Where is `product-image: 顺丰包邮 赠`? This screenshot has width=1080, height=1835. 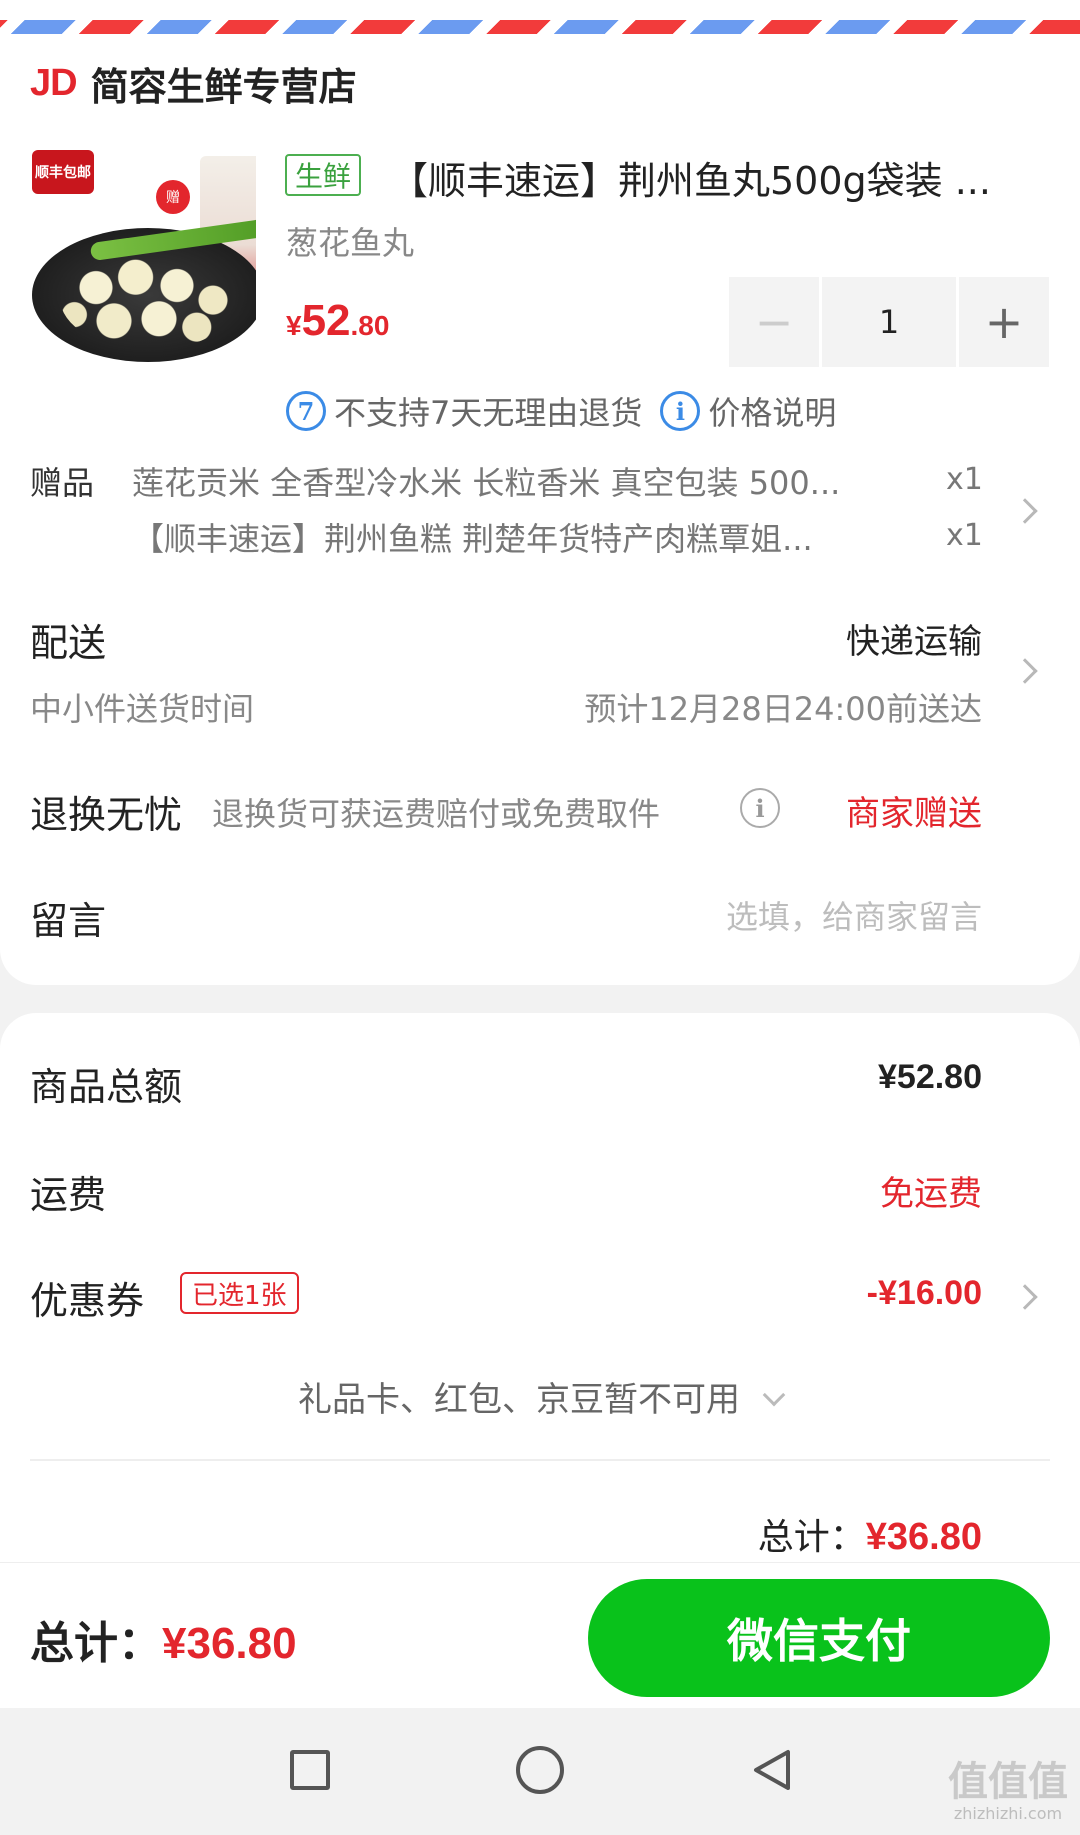
product-image: 顺丰包邮 赠 is located at coordinates (143, 257).